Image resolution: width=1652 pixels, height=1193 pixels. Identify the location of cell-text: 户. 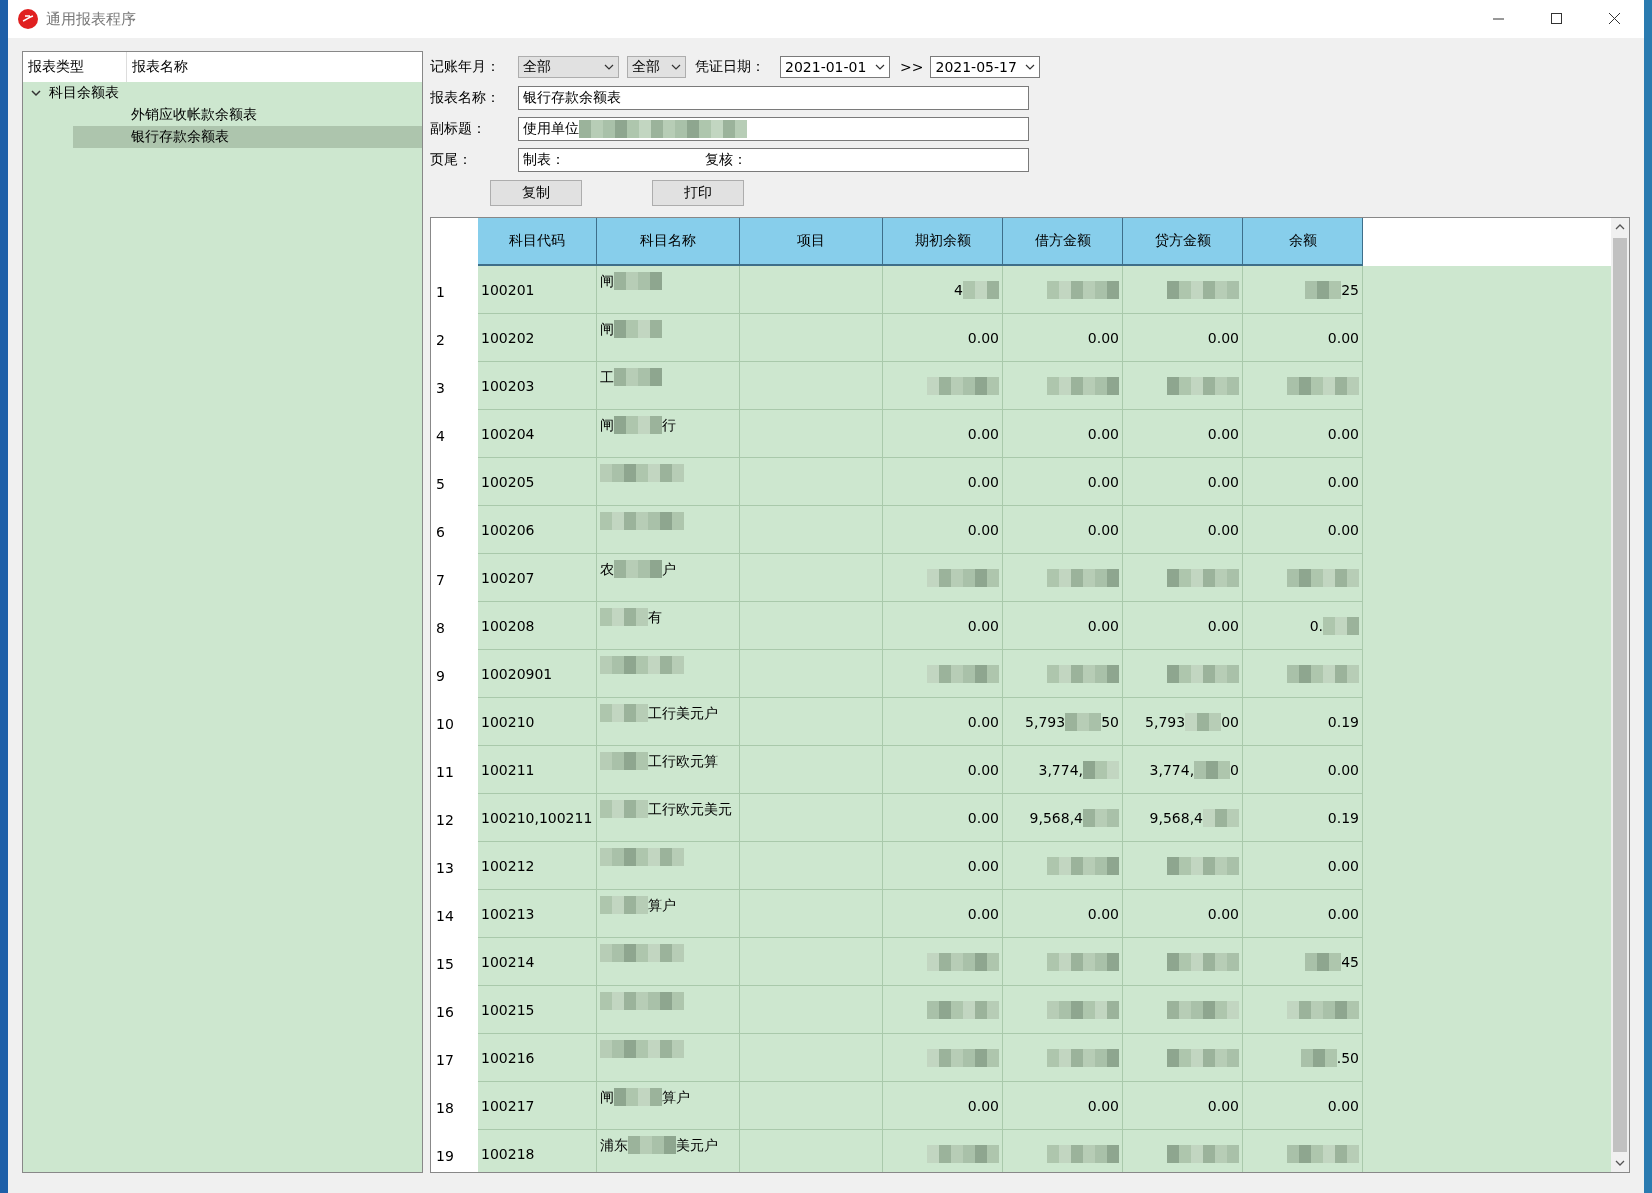
(669, 569).